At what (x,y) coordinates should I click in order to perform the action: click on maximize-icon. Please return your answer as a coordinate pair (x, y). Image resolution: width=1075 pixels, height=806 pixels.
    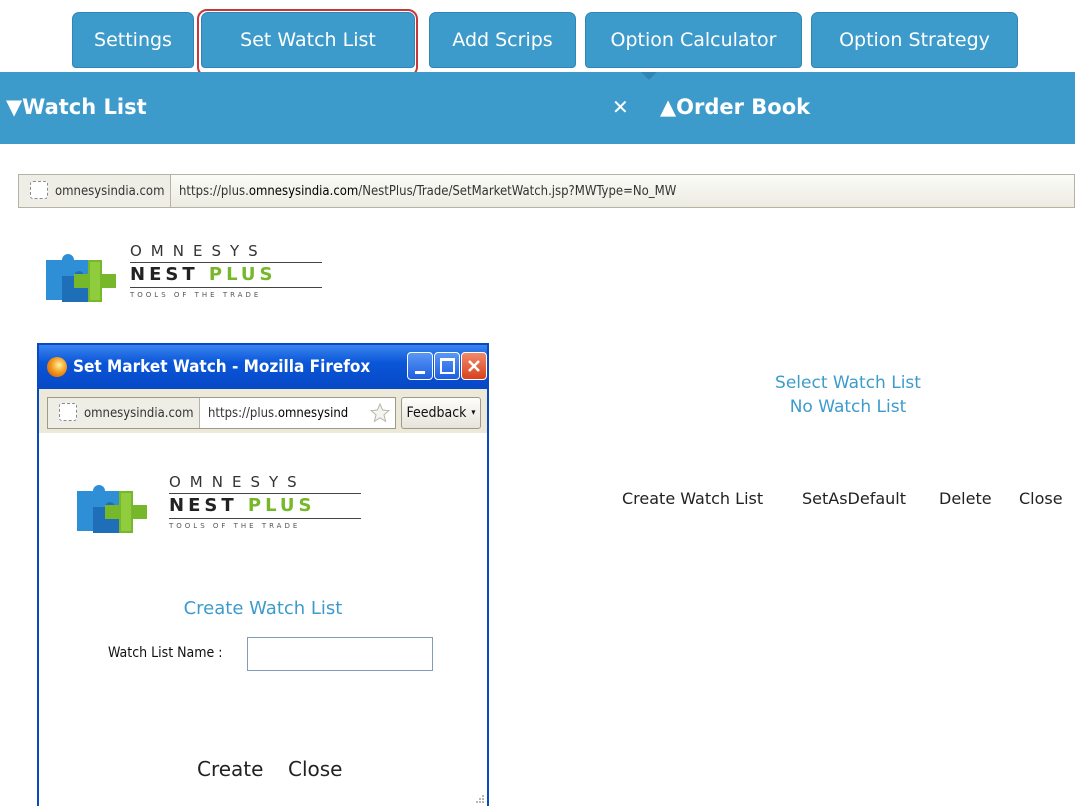
    Looking at the image, I should click on (447, 366).